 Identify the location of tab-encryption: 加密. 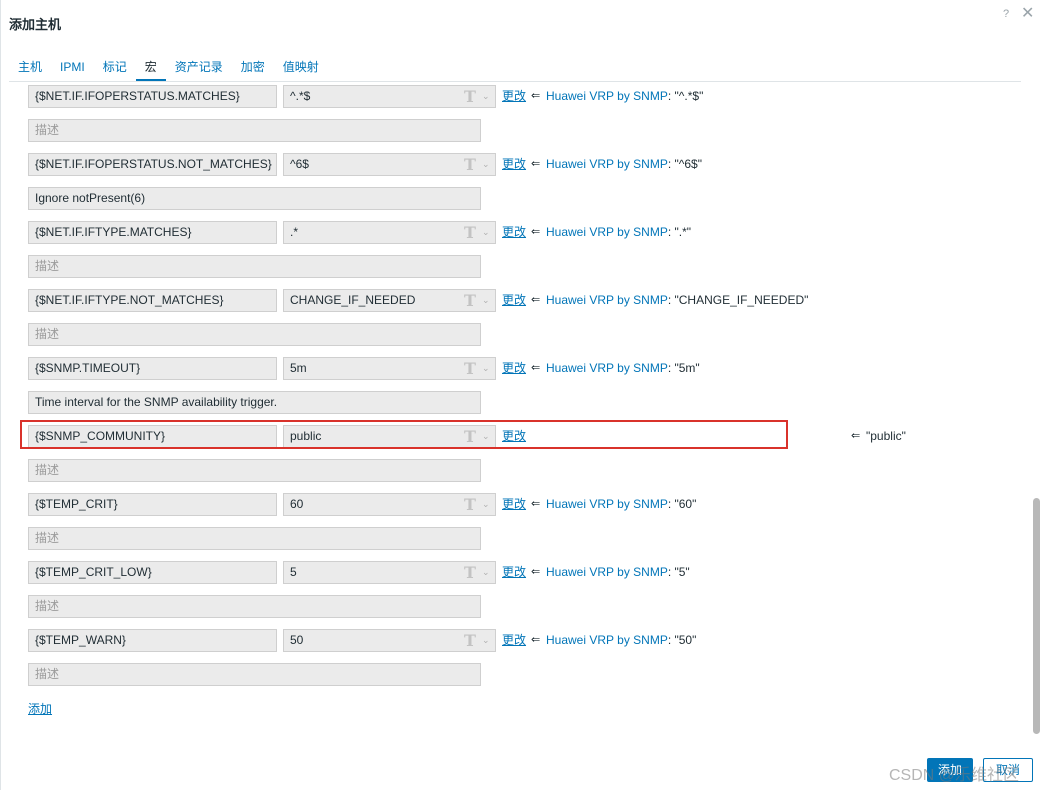
(253, 68).